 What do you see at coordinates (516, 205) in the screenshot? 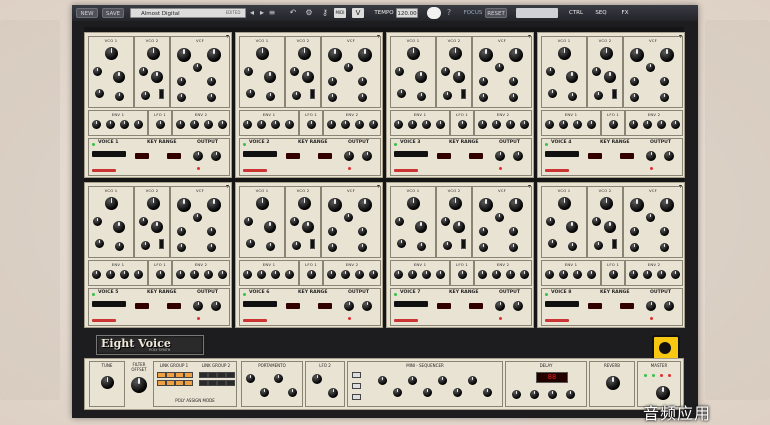
I see `vcf-resonance-knob` at bounding box center [516, 205].